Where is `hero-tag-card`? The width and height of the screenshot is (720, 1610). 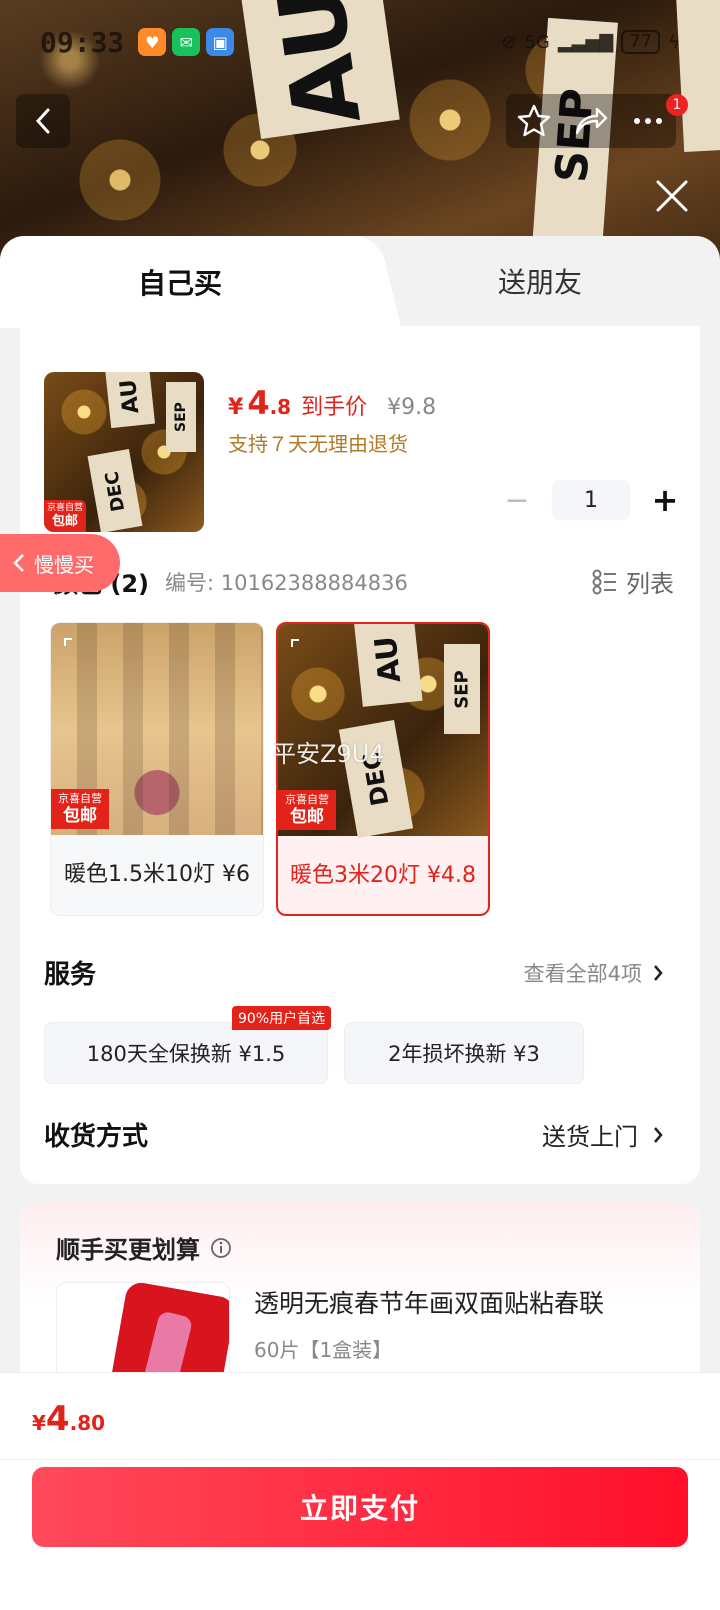
hero-tag-card is located at coordinates (697, 76).